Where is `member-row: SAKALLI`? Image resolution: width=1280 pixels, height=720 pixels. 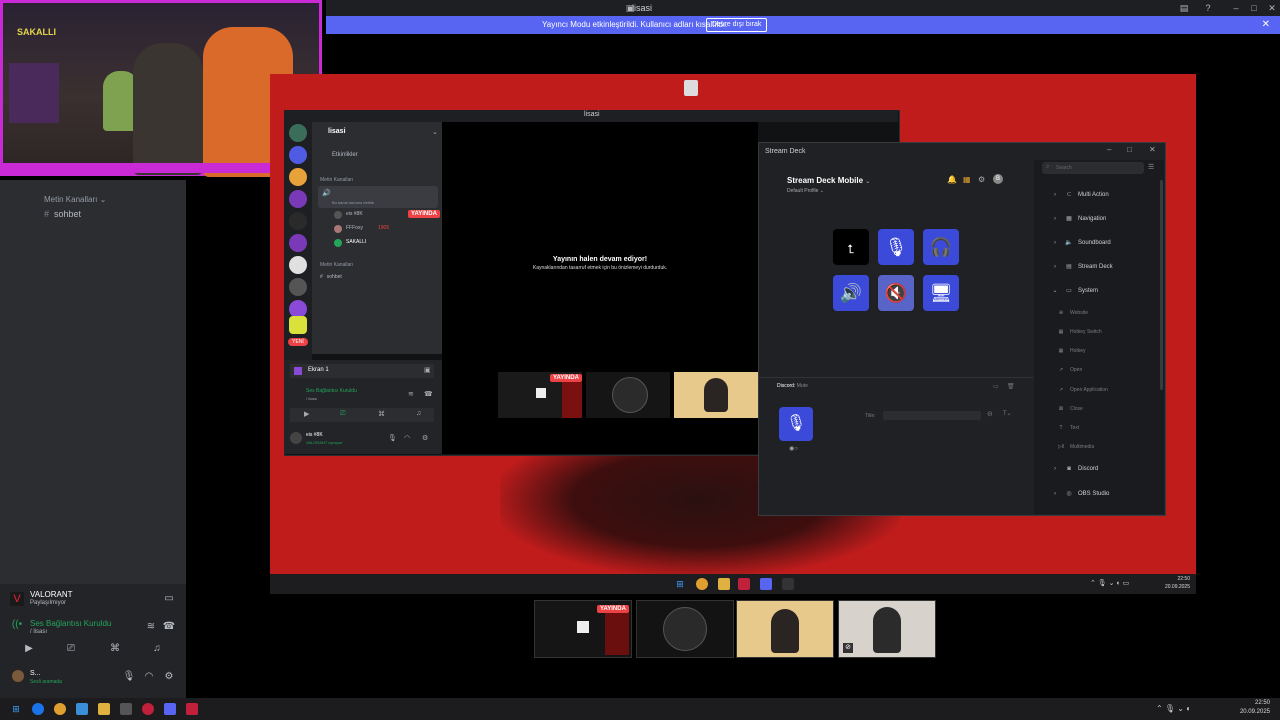
member-row: SAKALLI is located at coordinates (386, 243).